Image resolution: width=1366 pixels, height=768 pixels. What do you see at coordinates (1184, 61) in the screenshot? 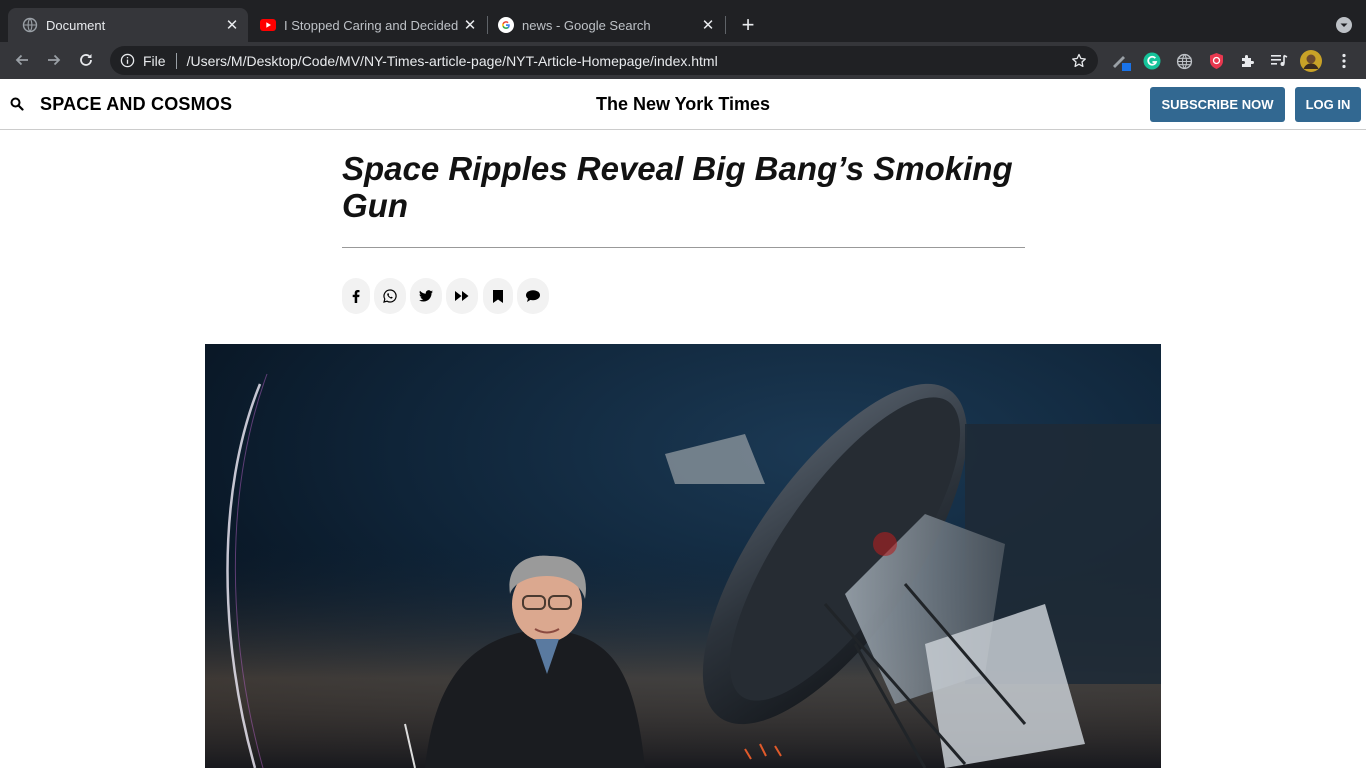
I see `globe-extension-icon` at bounding box center [1184, 61].